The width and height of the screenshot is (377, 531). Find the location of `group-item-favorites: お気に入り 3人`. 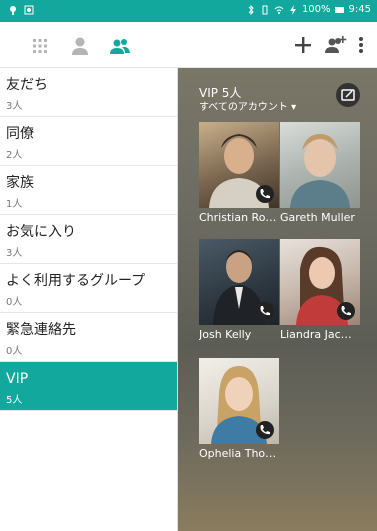

group-item-favorites: お気に入り 3人 is located at coordinates (88, 239).